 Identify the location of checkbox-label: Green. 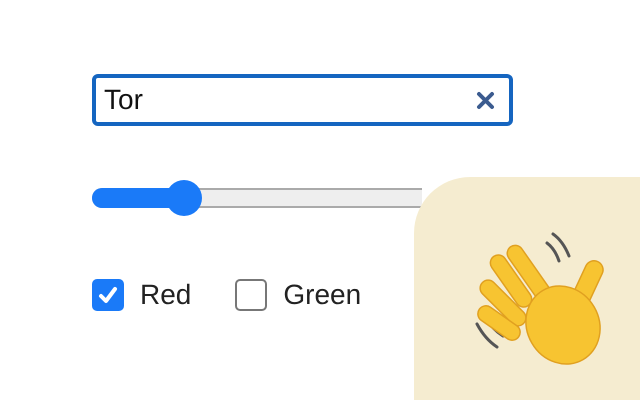
(322, 295).